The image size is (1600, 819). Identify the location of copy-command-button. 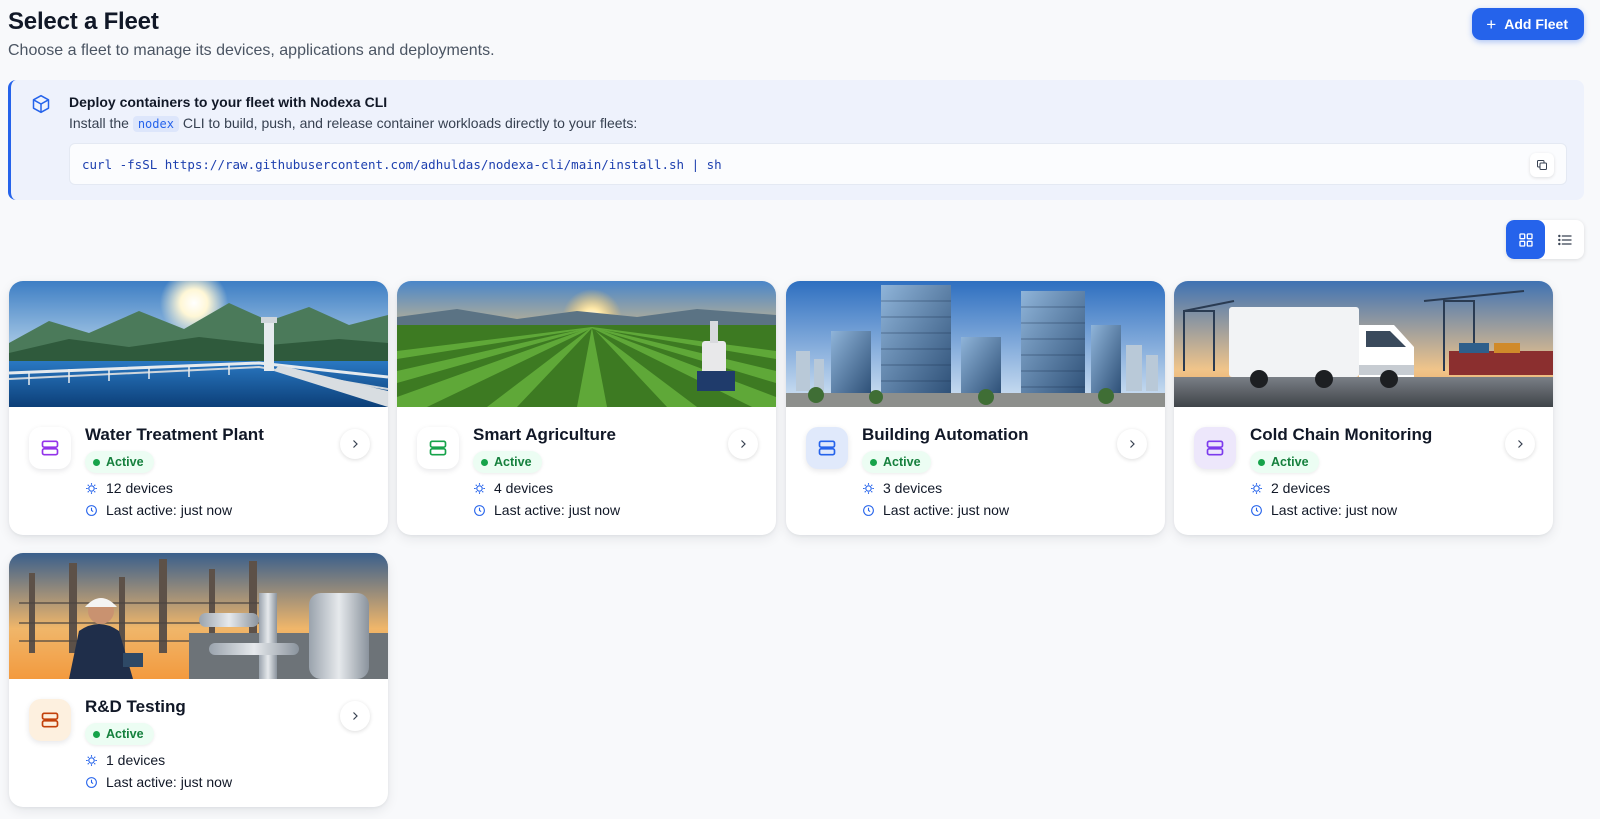
(1542, 165).